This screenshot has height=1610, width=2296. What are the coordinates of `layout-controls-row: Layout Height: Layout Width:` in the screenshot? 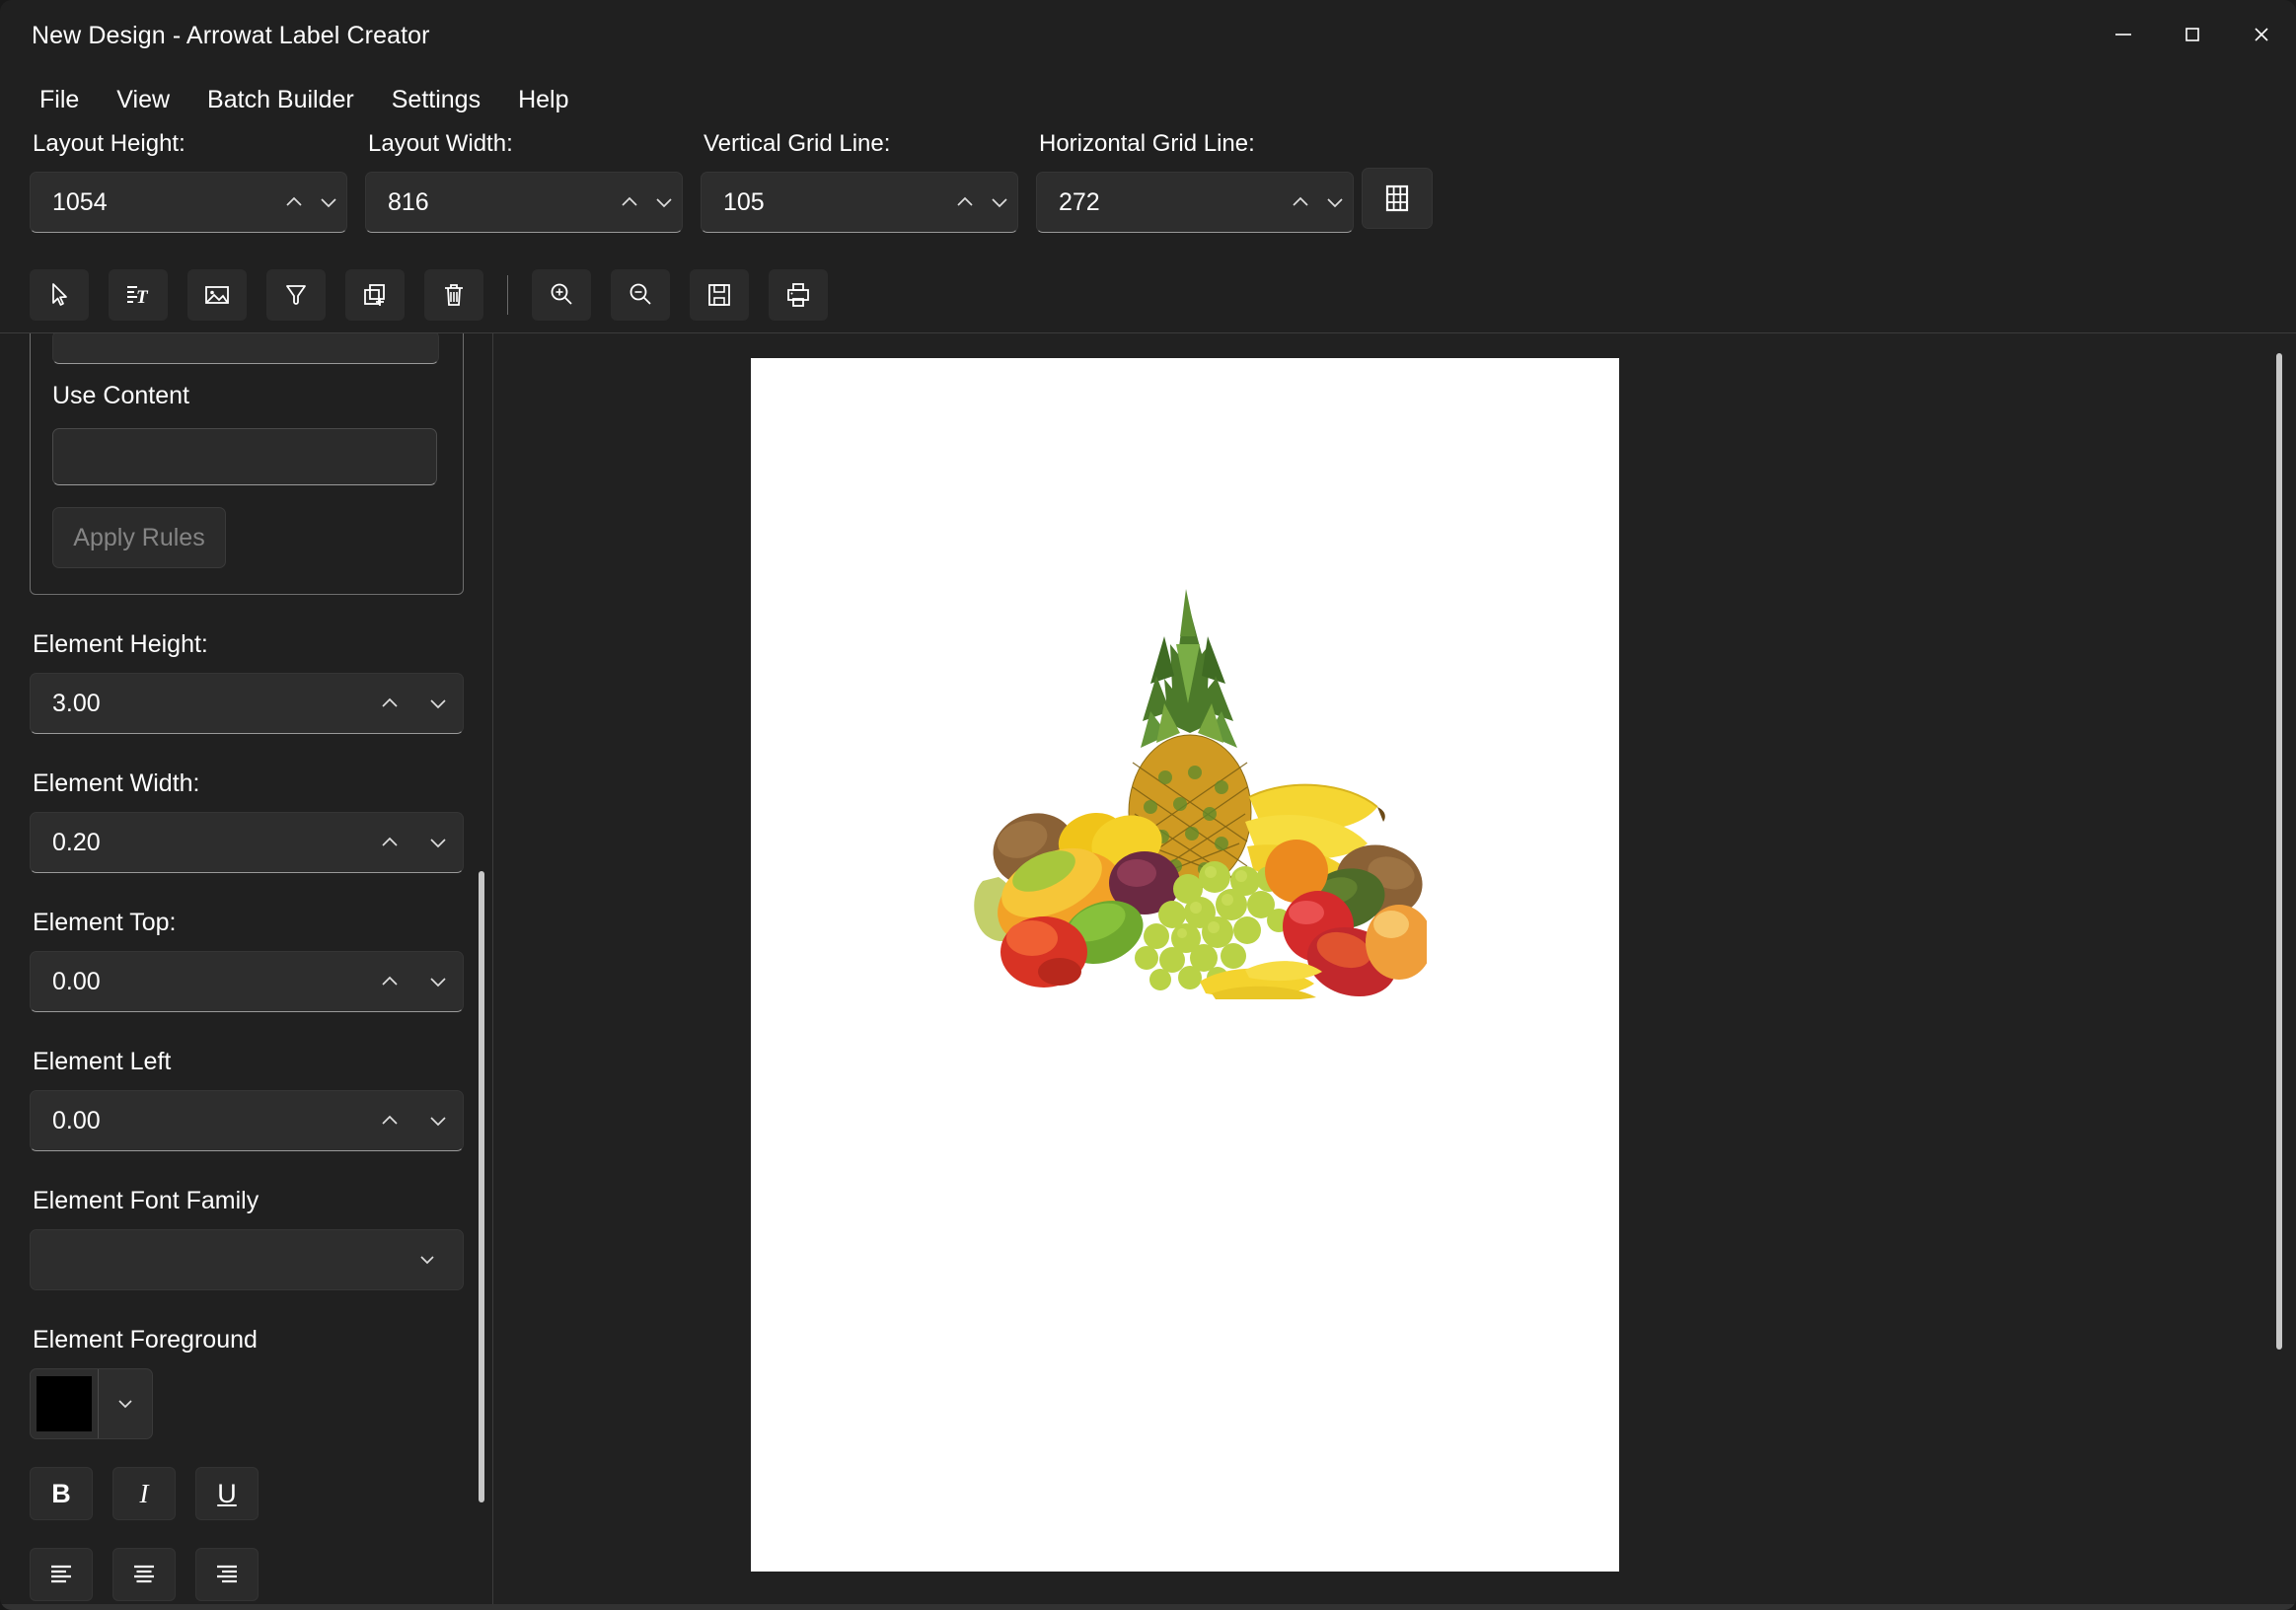 It's located at (1148, 193).